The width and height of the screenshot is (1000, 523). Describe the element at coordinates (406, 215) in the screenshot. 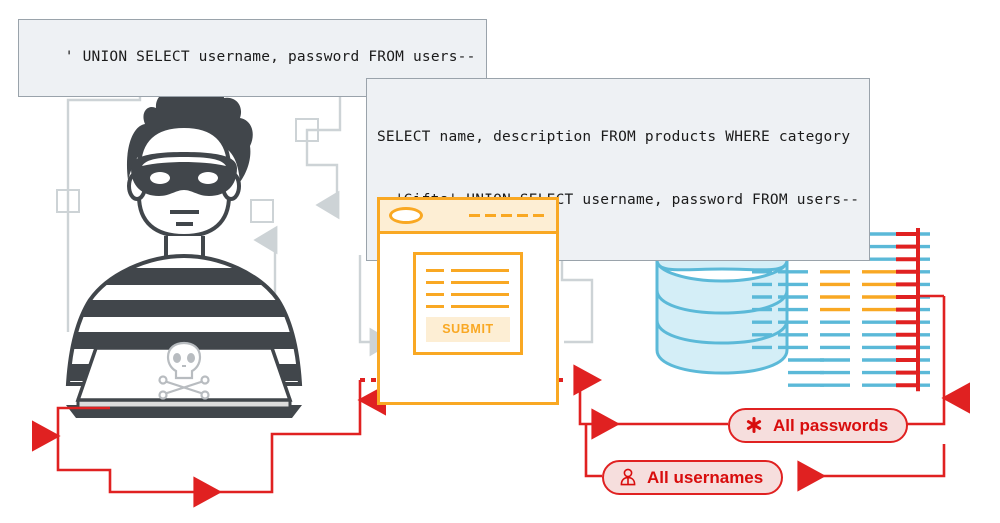

I see `ellipse-logo-icon` at that location.